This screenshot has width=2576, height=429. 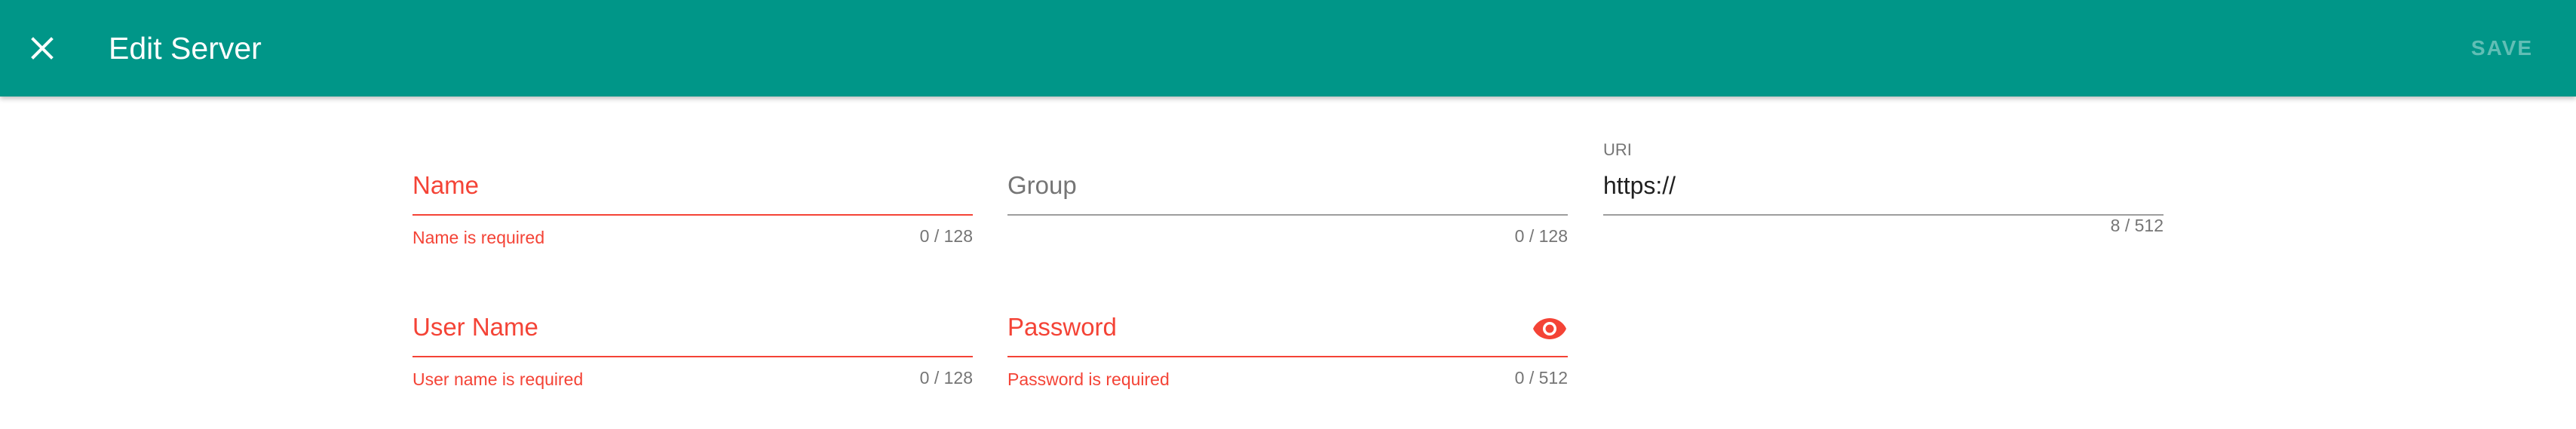 I want to click on close-icon, so click(x=42, y=48).